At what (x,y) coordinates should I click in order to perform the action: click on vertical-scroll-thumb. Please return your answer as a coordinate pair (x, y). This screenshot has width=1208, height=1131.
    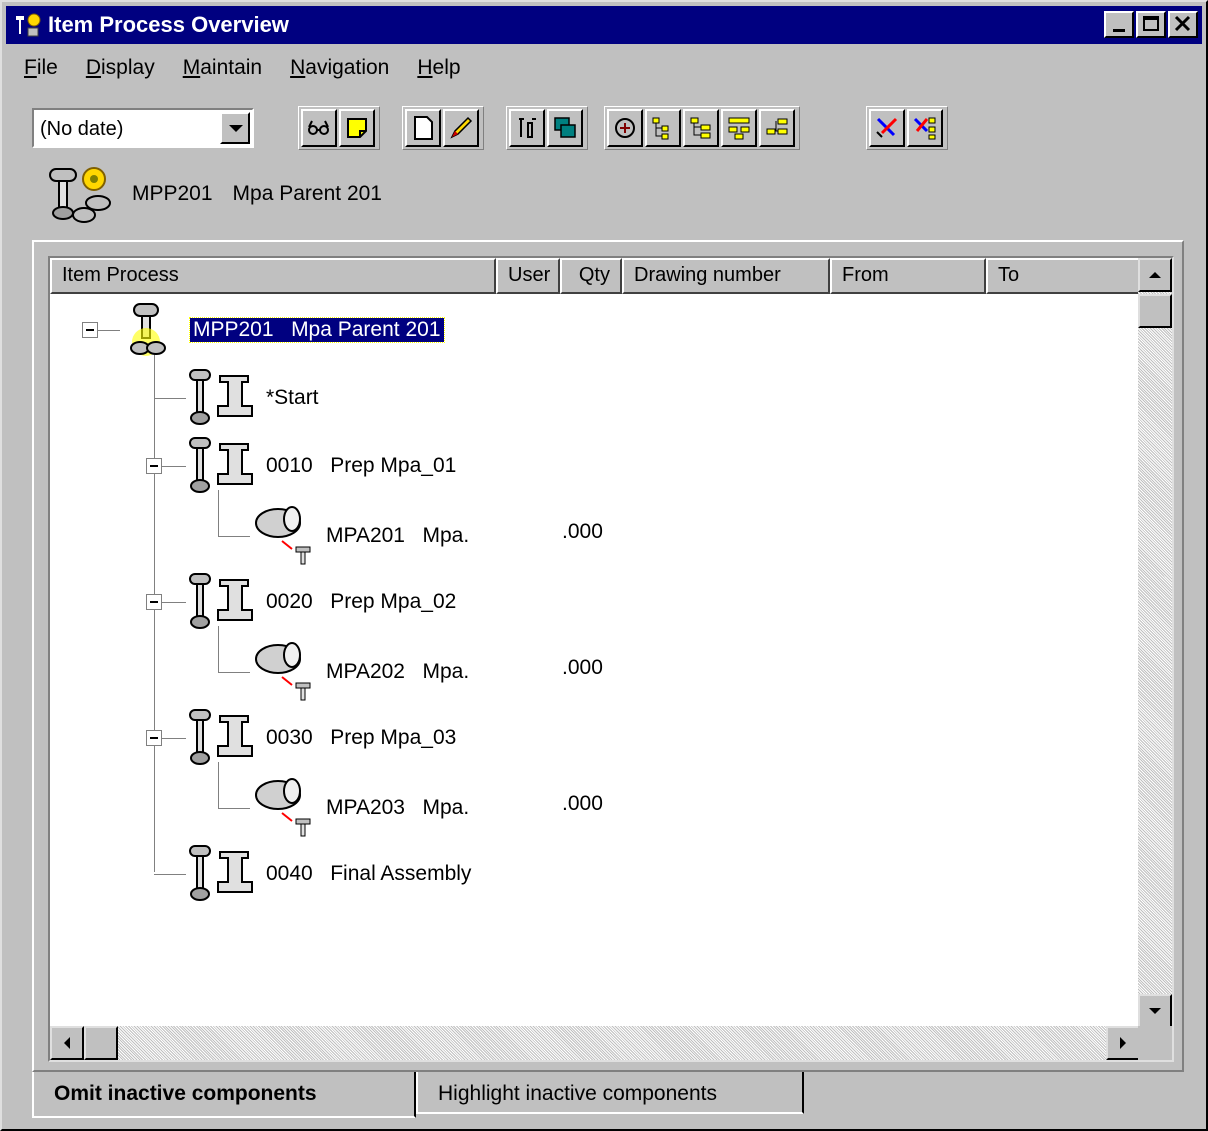
    Looking at the image, I should click on (1155, 311).